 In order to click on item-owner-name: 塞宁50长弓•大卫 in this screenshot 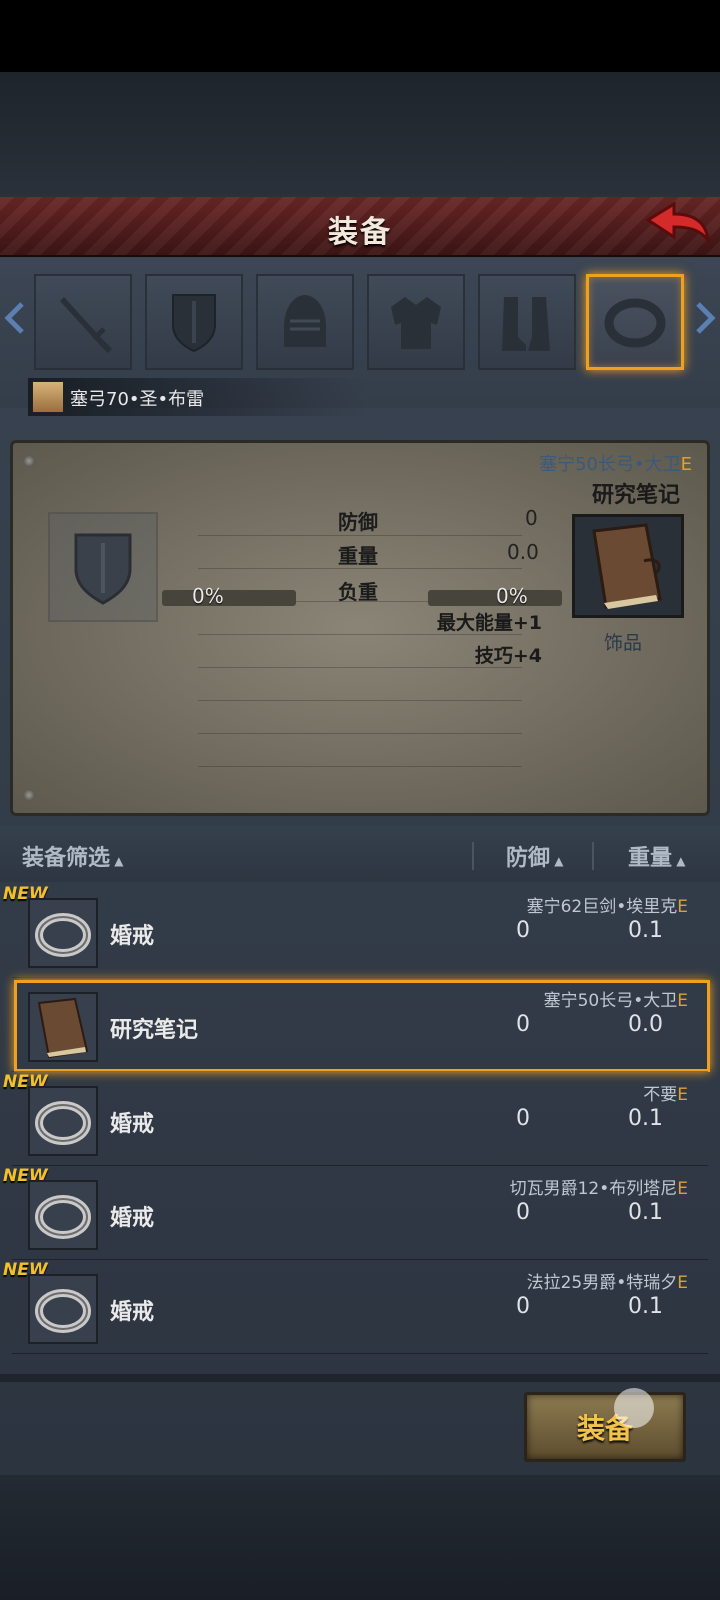, I will do `click(610, 1001)`.